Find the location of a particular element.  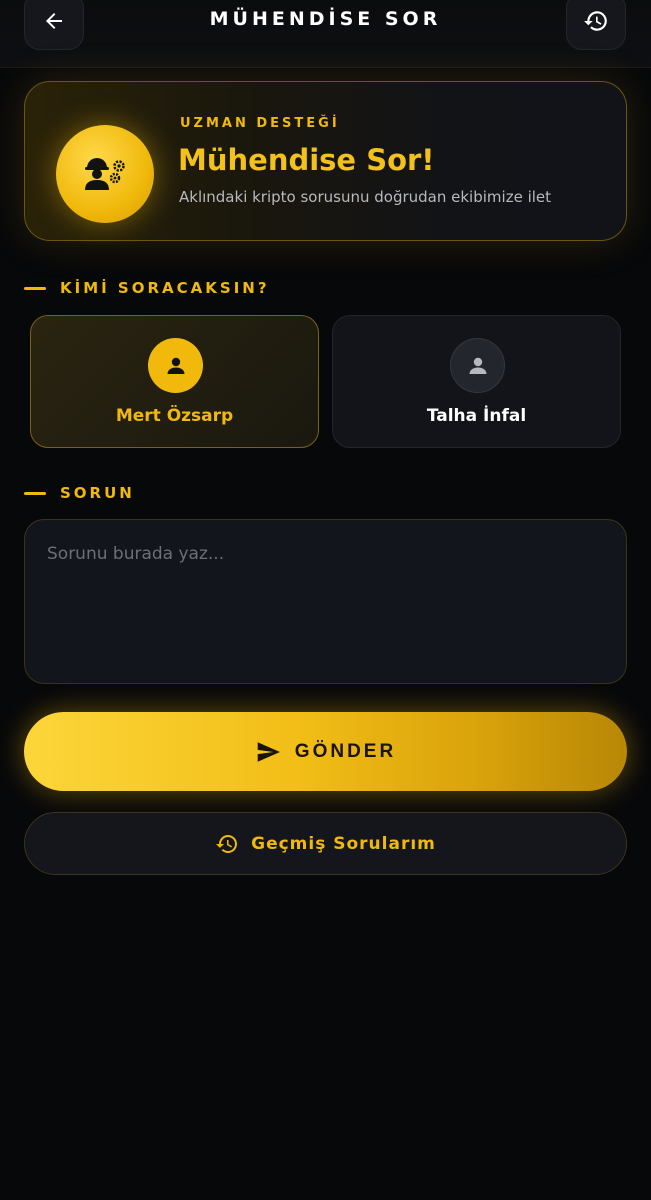

hero-eyebrow: UZMAN DESTEĞİ is located at coordinates (260, 123).